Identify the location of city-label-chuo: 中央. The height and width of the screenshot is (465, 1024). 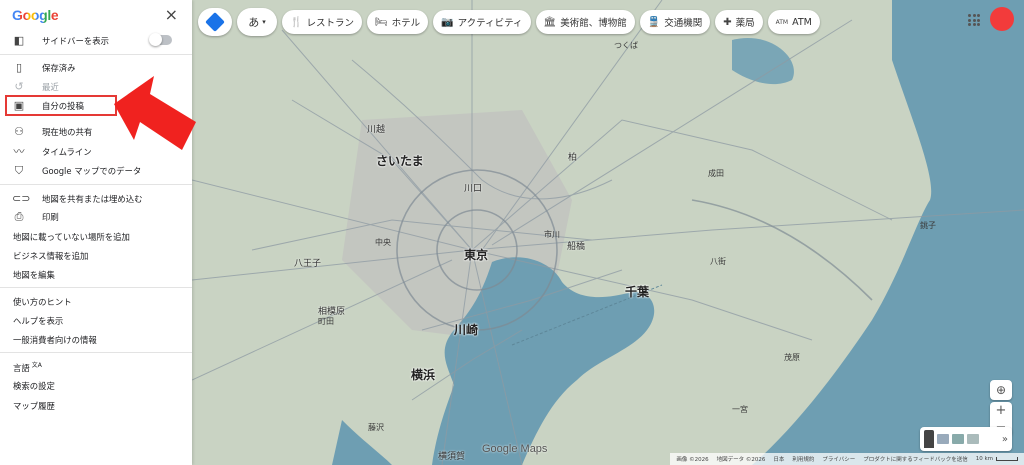
(383, 242).